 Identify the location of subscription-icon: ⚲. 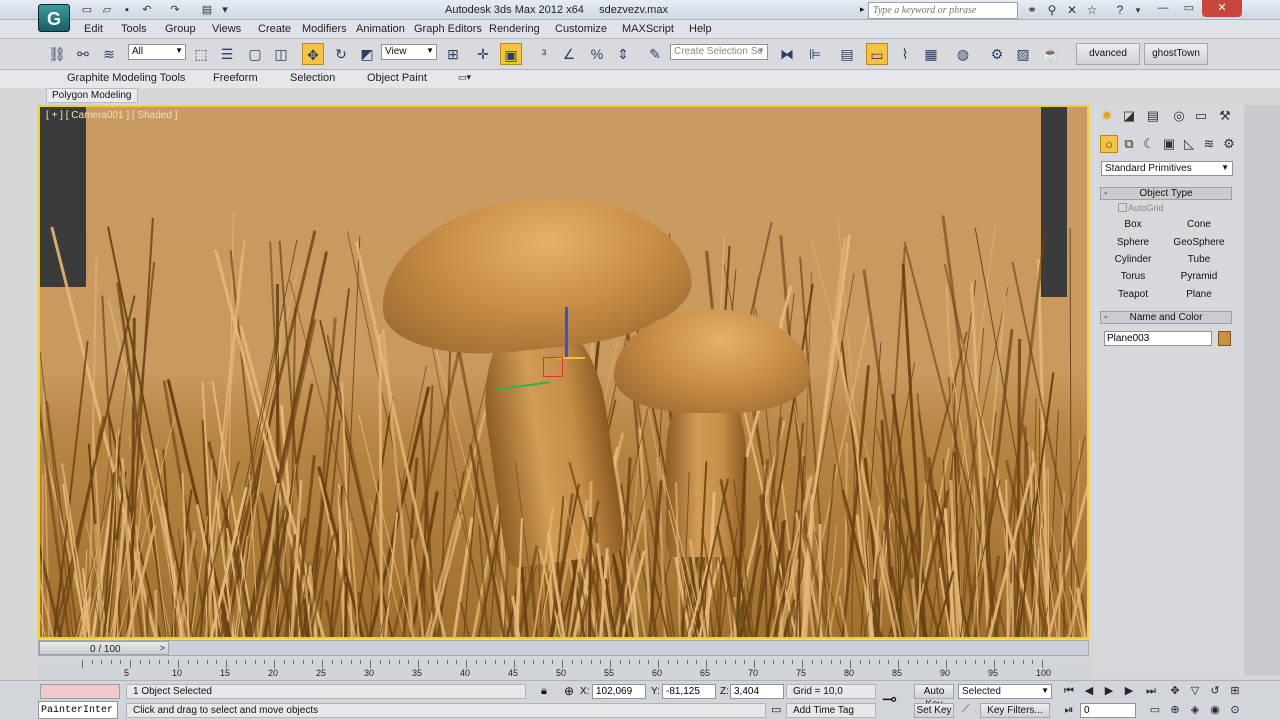
(1052, 10).